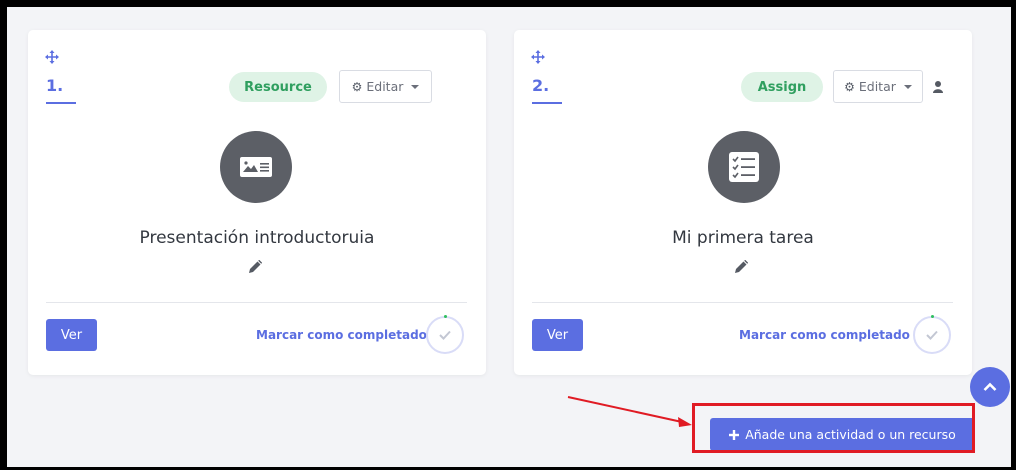 This screenshot has width=1016, height=470. I want to click on image-card-icon, so click(256, 167).